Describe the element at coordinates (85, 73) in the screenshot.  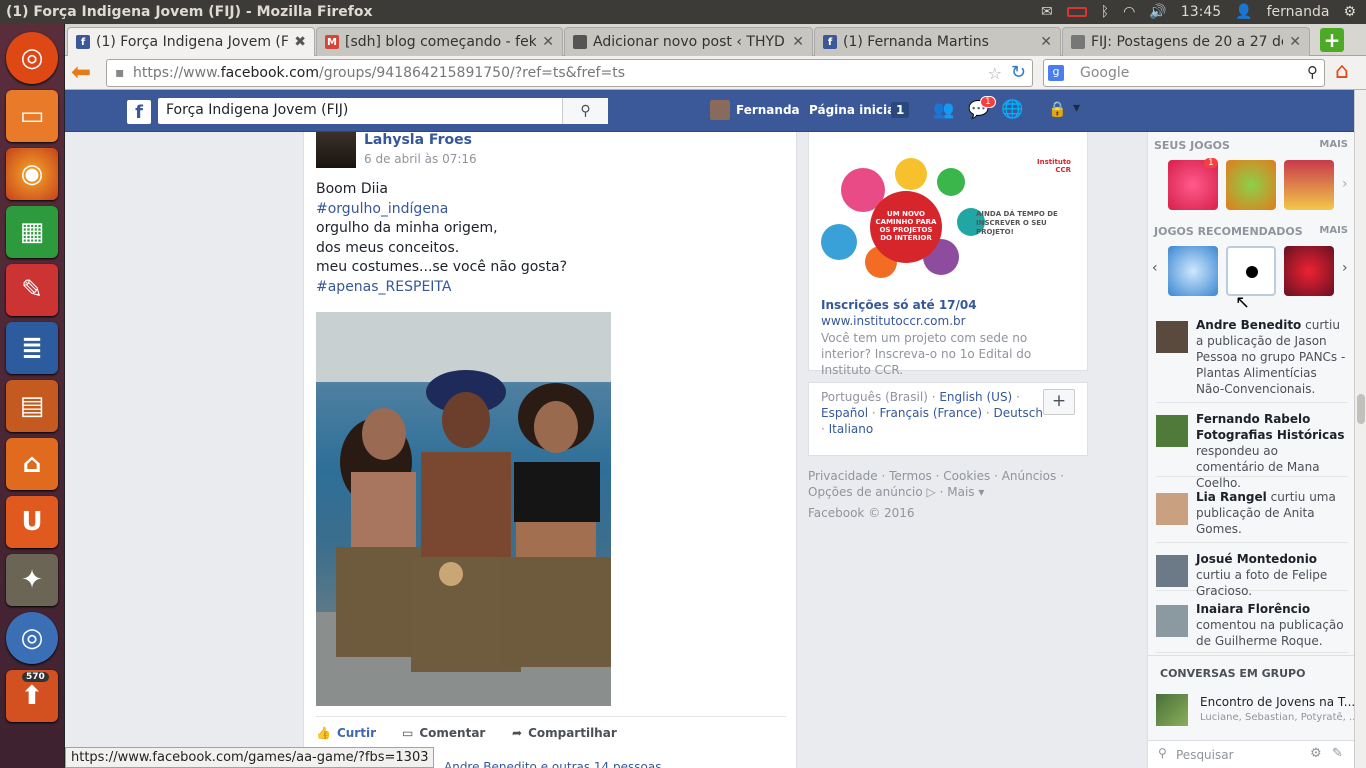
I see `back-arrow-icon: ⬅` at that location.